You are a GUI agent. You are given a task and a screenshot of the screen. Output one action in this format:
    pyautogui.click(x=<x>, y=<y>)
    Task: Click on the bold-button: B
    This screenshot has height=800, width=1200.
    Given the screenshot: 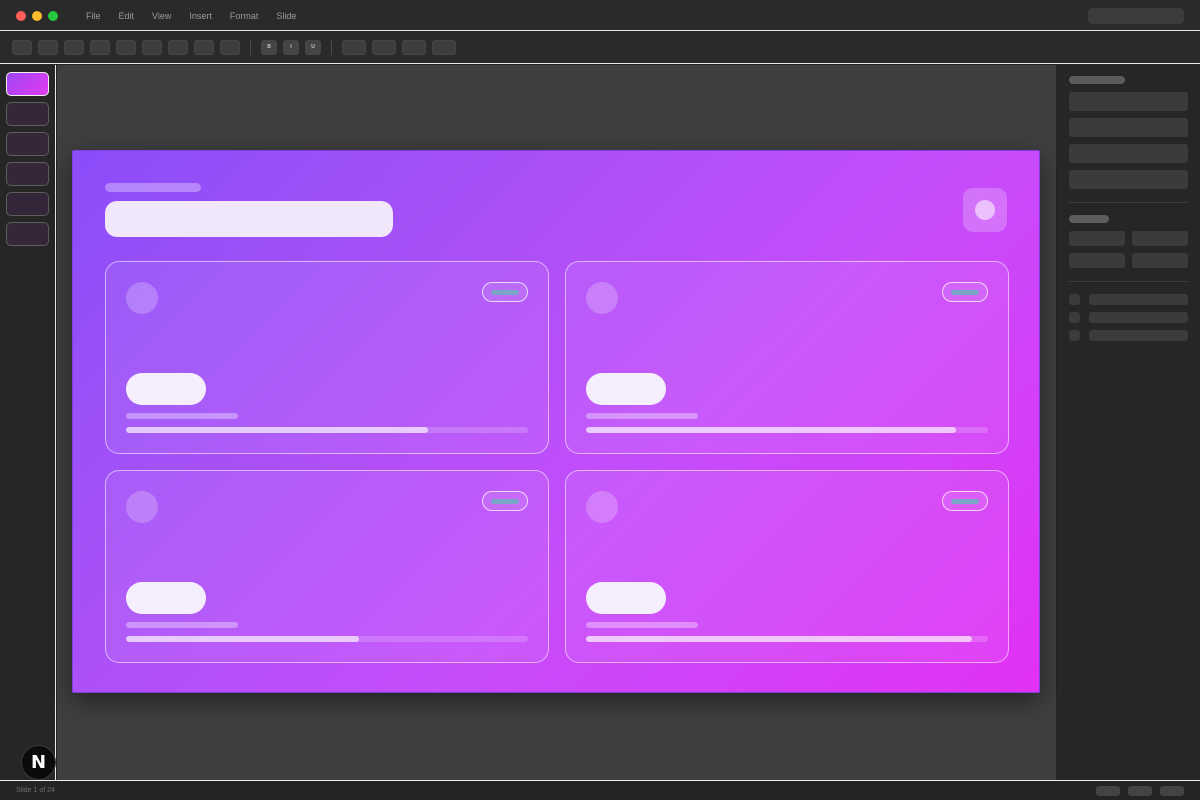 What is the action you would take?
    pyautogui.click(x=269, y=47)
    